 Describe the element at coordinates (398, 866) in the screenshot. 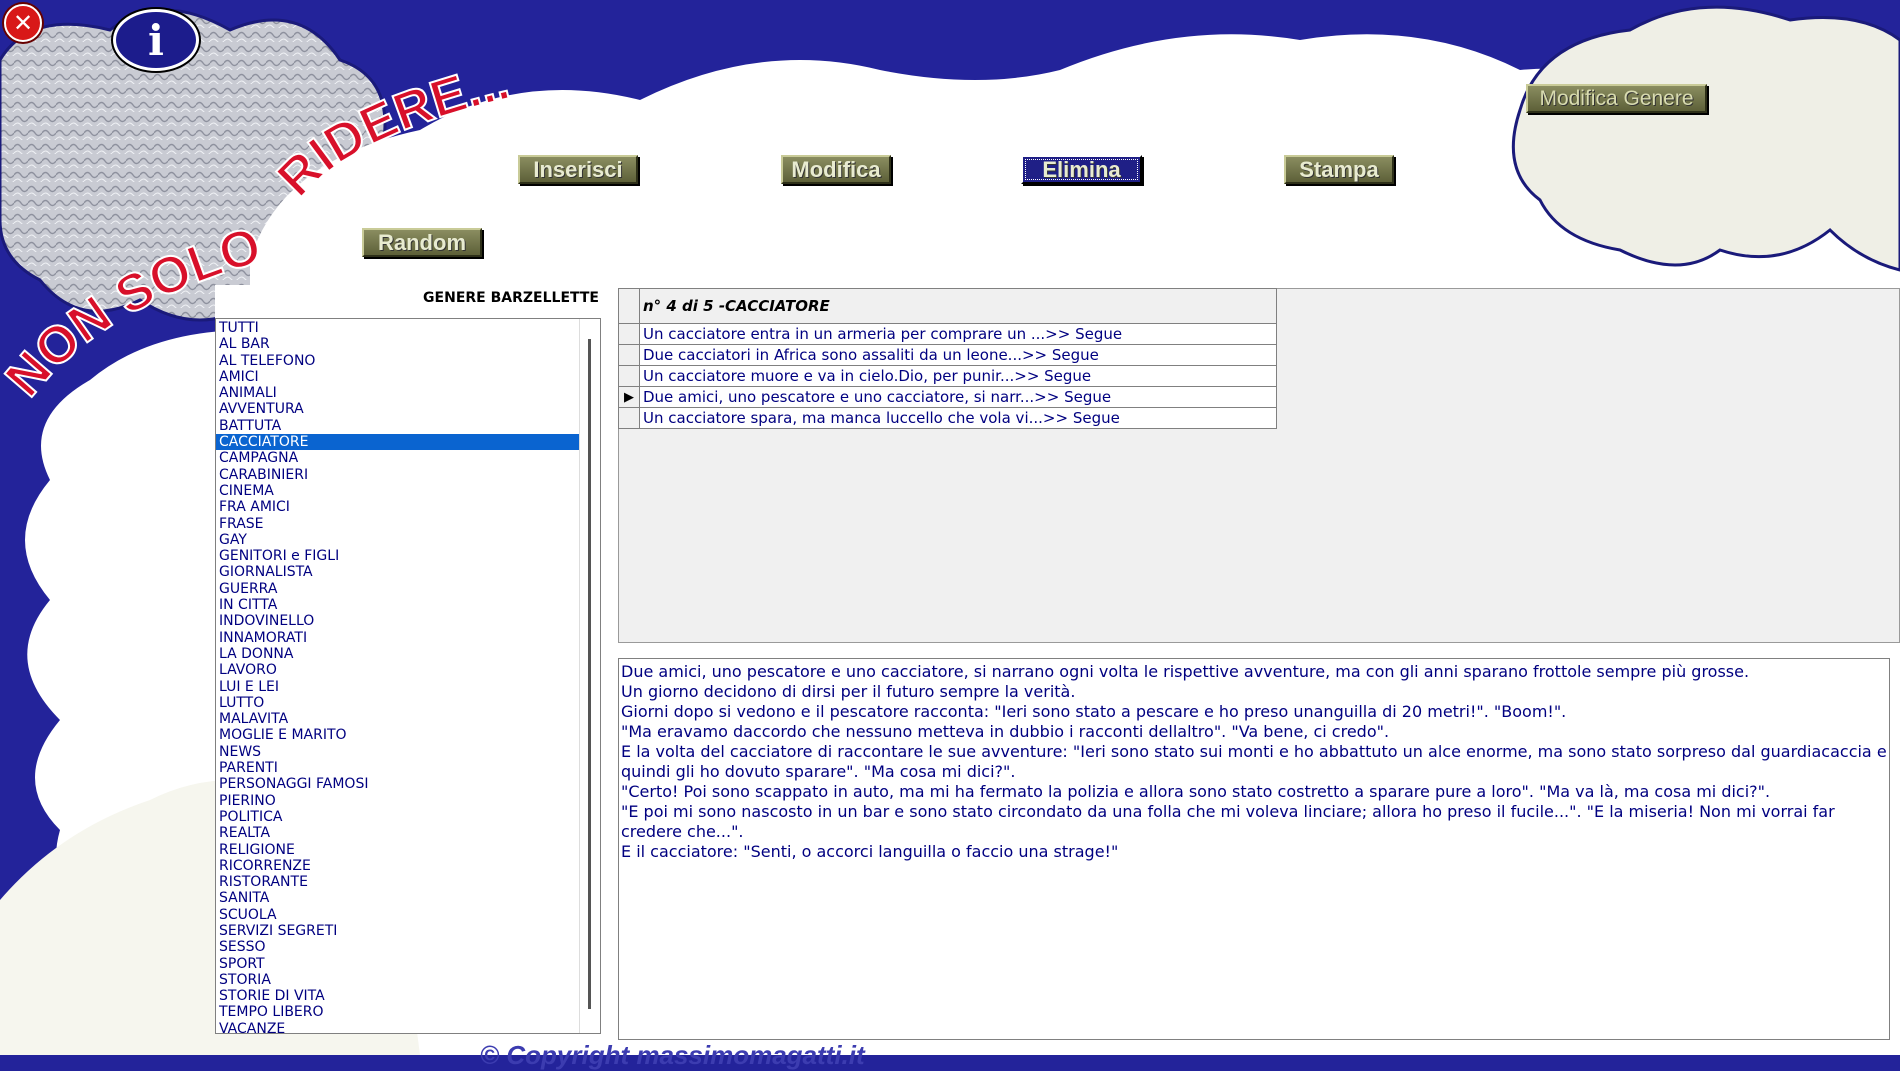

I see `list-item: RICORRENZE` at that location.